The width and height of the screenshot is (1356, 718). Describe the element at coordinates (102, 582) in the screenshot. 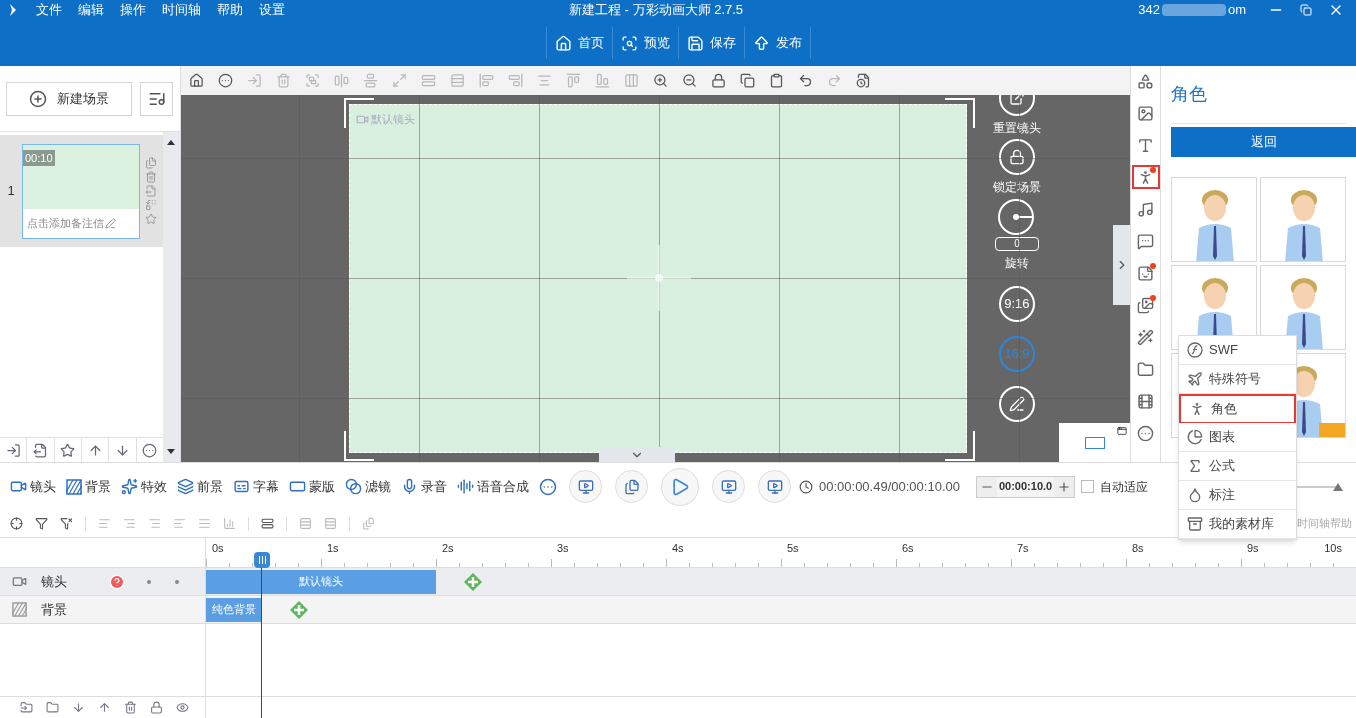

I see `track-header: 镜头` at that location.